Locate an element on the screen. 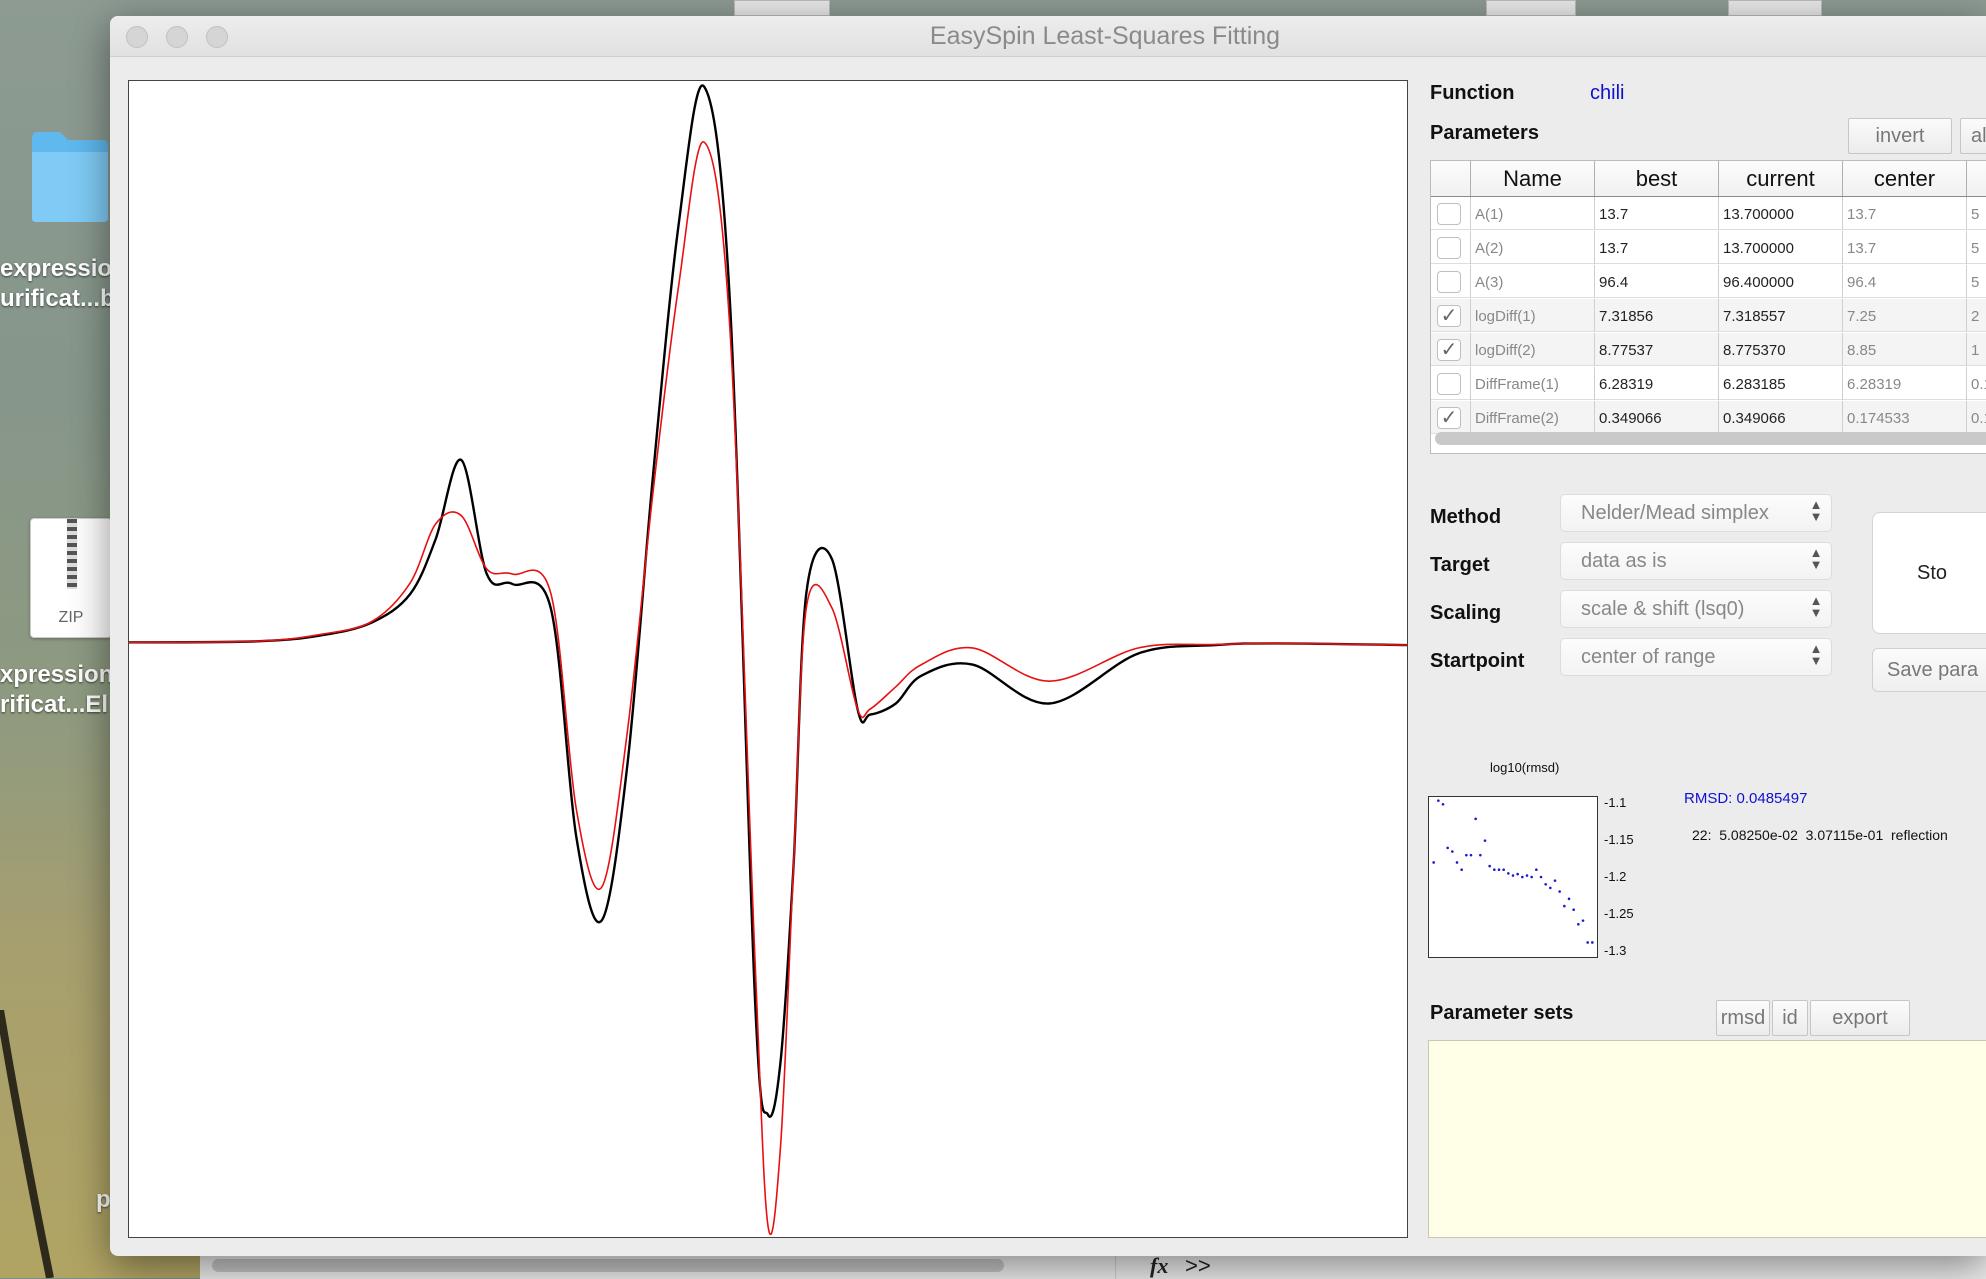 The width and height of the screenshot is (1986, 1279). table-row: ✓ logDiff(2) 8.77537 8.775370 8.85 1 is located at coordinates (1708, 349).